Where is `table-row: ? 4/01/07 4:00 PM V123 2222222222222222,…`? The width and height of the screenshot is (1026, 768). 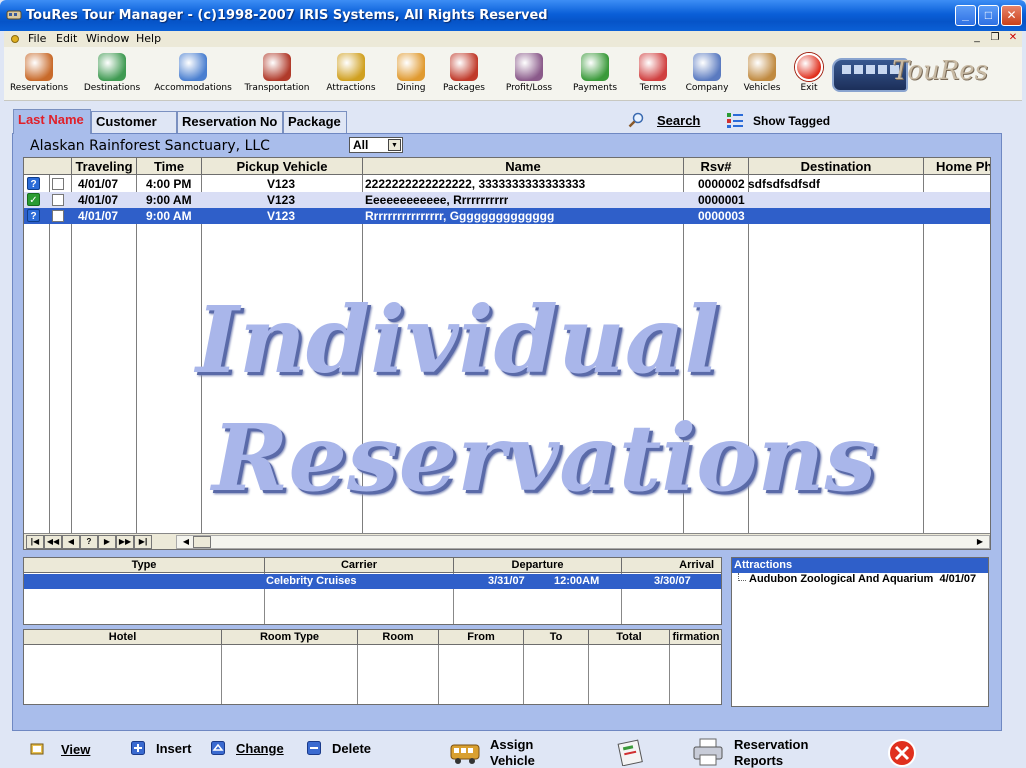 table-row: ? 4/01/07 4:00 PM V123 2222222222222222,… is located at coordinates (507, 184).